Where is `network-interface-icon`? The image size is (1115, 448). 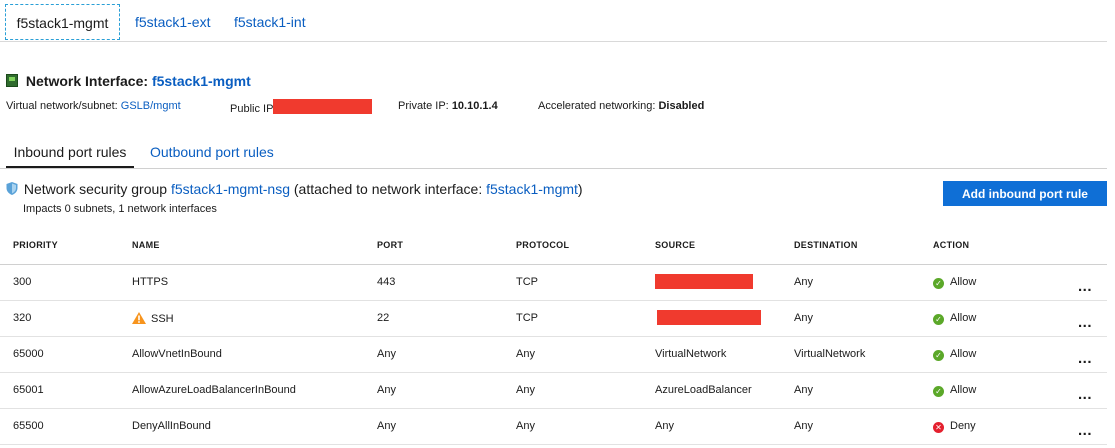
network-interface-icon is located at coordinates (12, 80).